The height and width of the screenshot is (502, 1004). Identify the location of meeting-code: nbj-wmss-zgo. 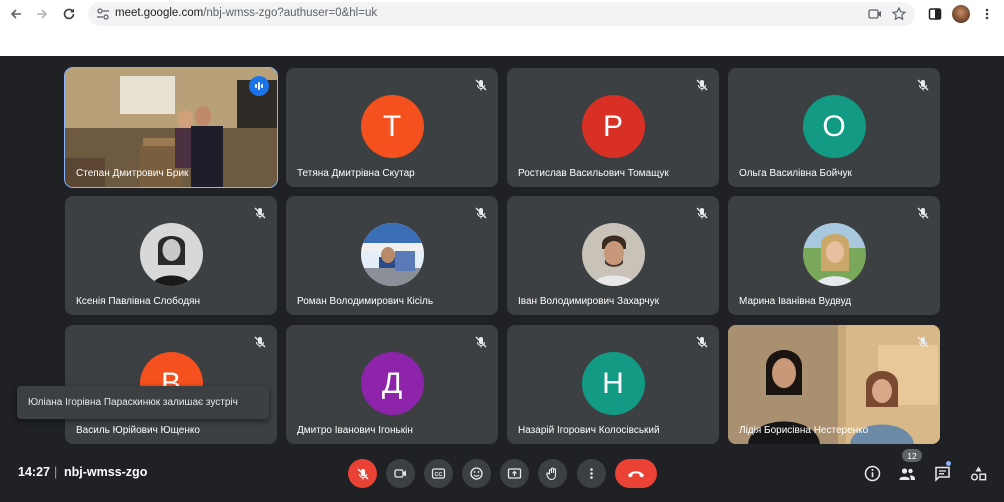
(106, 472).